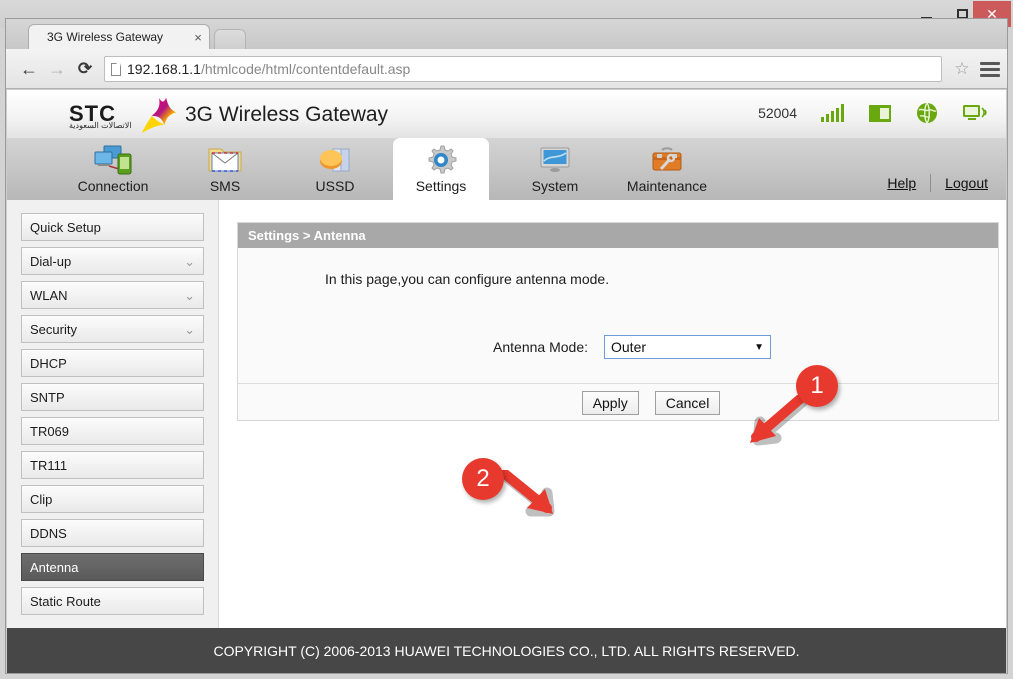 This screenshot has width=1013, height=679. I want to click on sidebar-item-dhcp: DHCP, so click(112, 363).